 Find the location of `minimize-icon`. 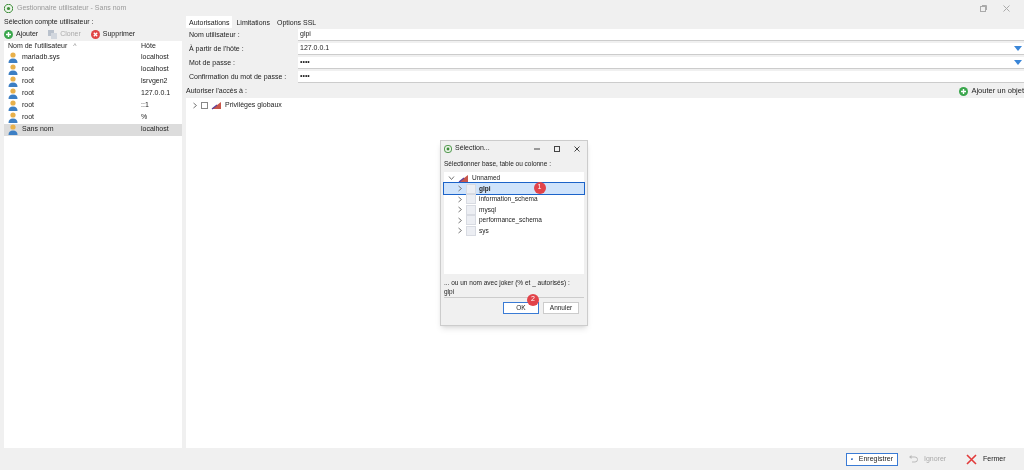

minimize-icon is located at coordinates (537, 148).